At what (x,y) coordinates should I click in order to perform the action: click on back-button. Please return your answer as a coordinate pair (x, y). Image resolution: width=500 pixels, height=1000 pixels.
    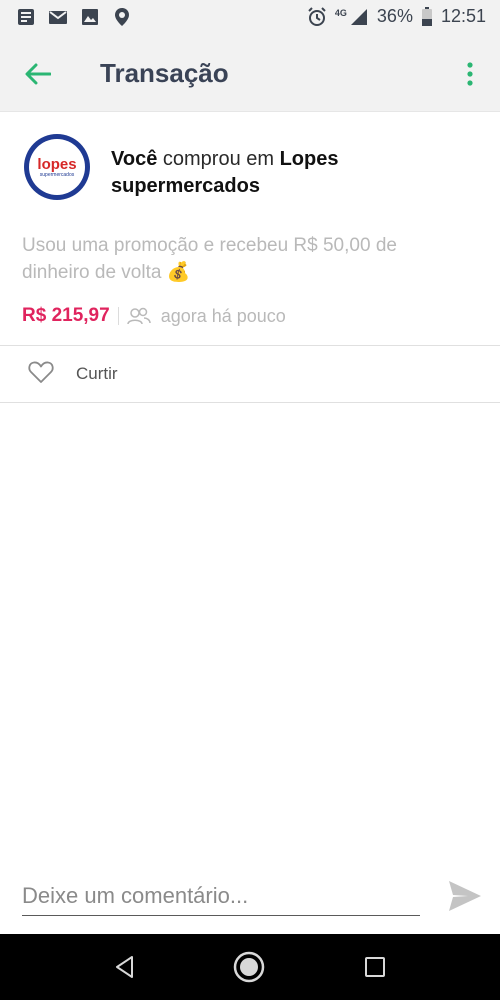
    Looking at the image, I should click on (38, 74).